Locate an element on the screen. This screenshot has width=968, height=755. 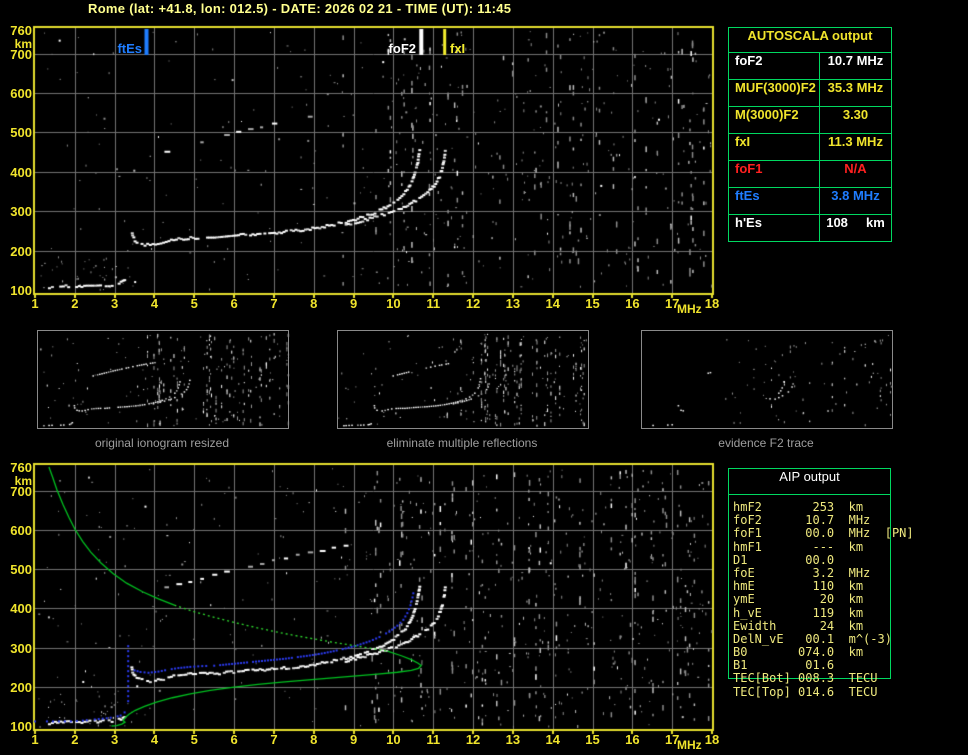
aip-row: hmF2 253 km is located at coordinates (798, 507).